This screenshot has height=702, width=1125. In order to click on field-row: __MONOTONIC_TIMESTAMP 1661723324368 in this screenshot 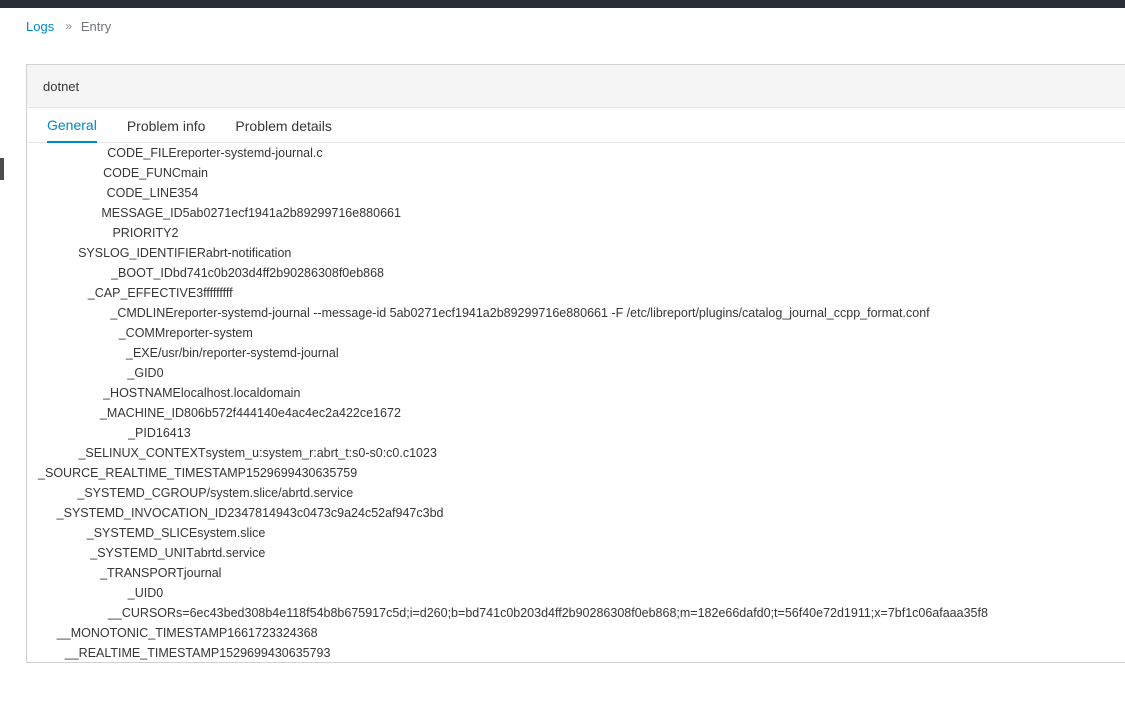, I will do `click(576, 633)`.